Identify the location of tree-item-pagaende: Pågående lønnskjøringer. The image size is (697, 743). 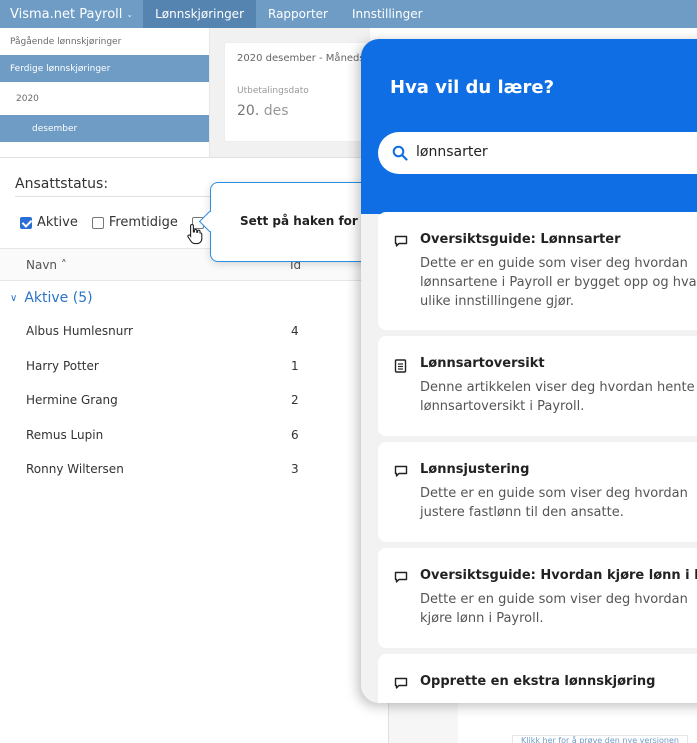
(104, 41).